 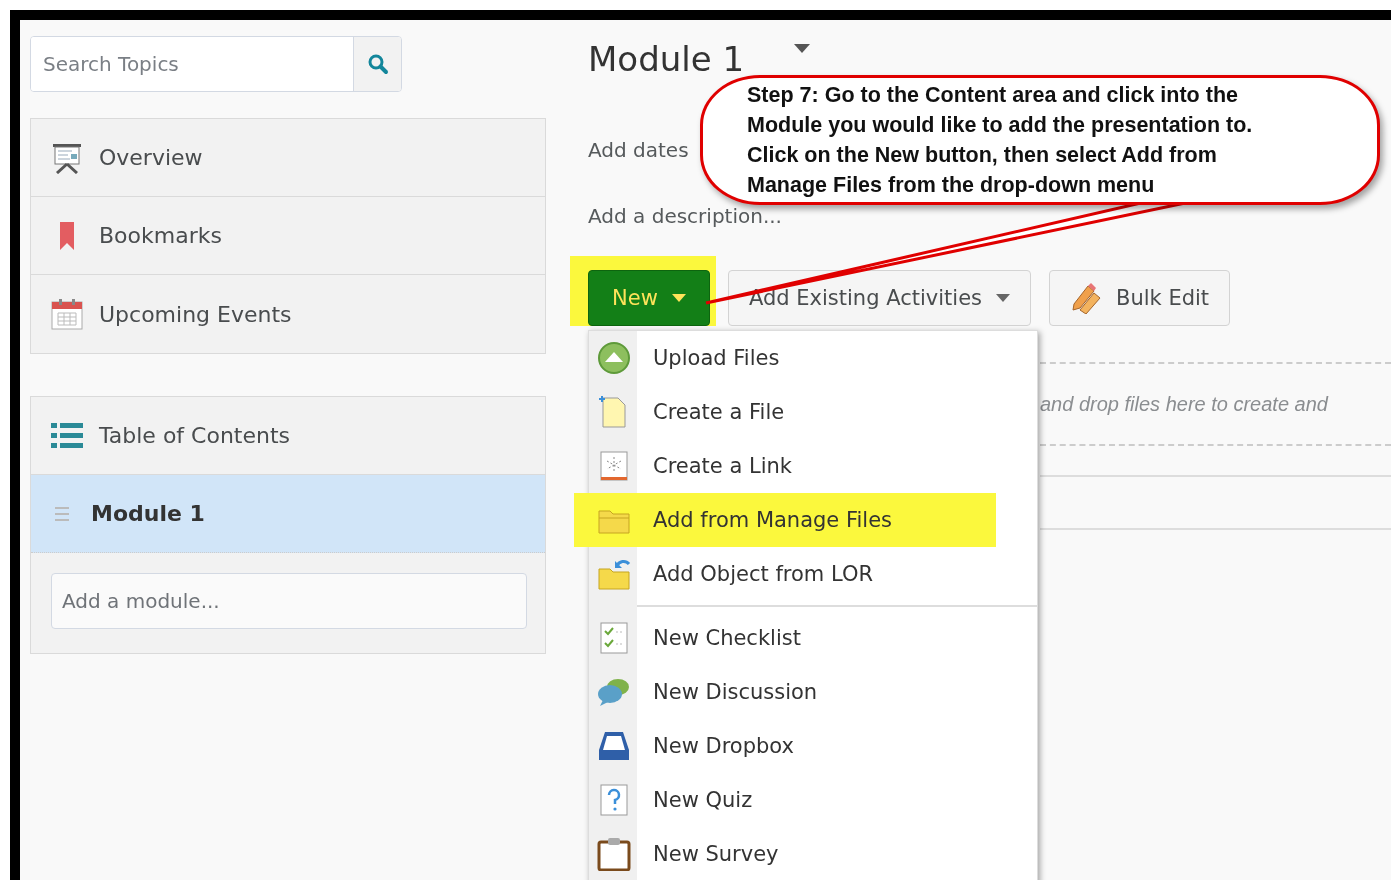 I want to click on calendar-icon, so click(x=67, y=314).